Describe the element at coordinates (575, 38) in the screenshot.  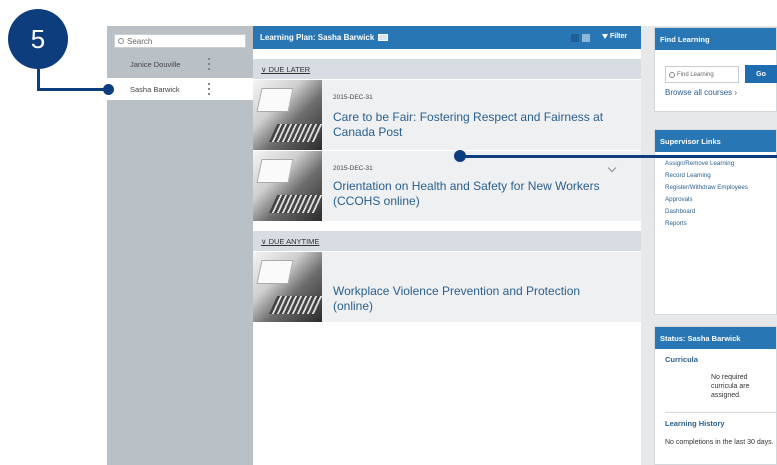
I see `tile-view-icon` at that location.